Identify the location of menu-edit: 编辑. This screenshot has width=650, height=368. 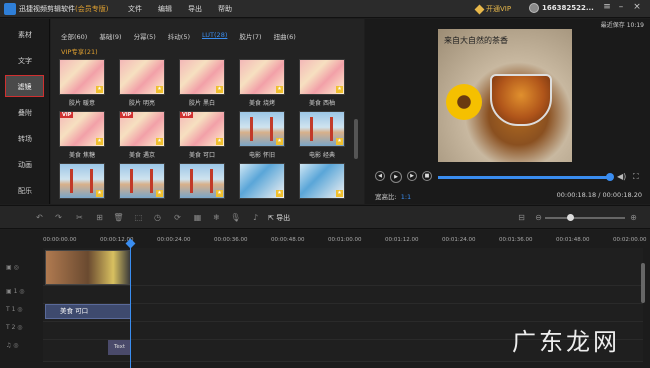
(173, 9).